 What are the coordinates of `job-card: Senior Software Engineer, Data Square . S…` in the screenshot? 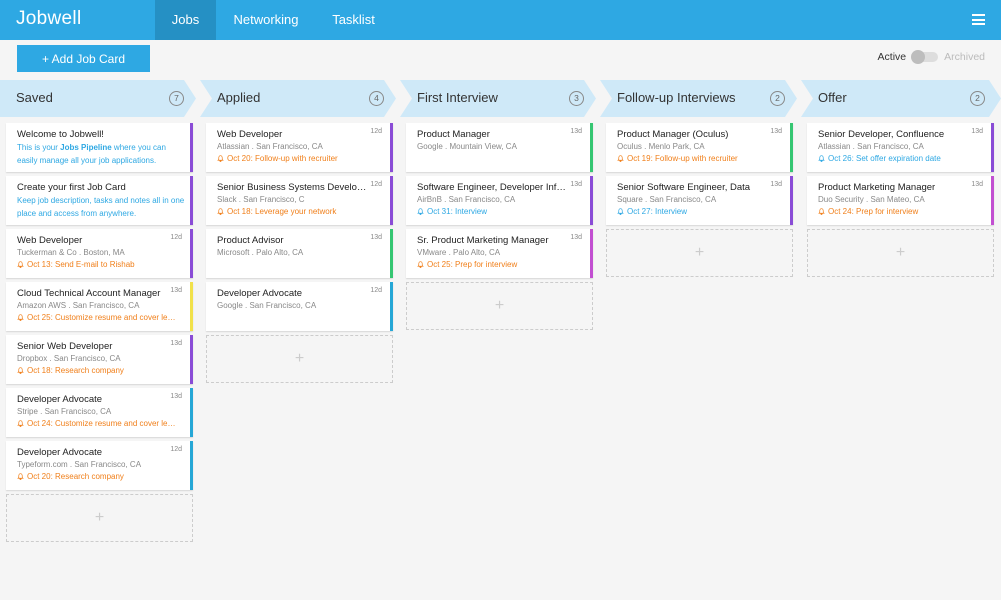 It's located at (699, 200).